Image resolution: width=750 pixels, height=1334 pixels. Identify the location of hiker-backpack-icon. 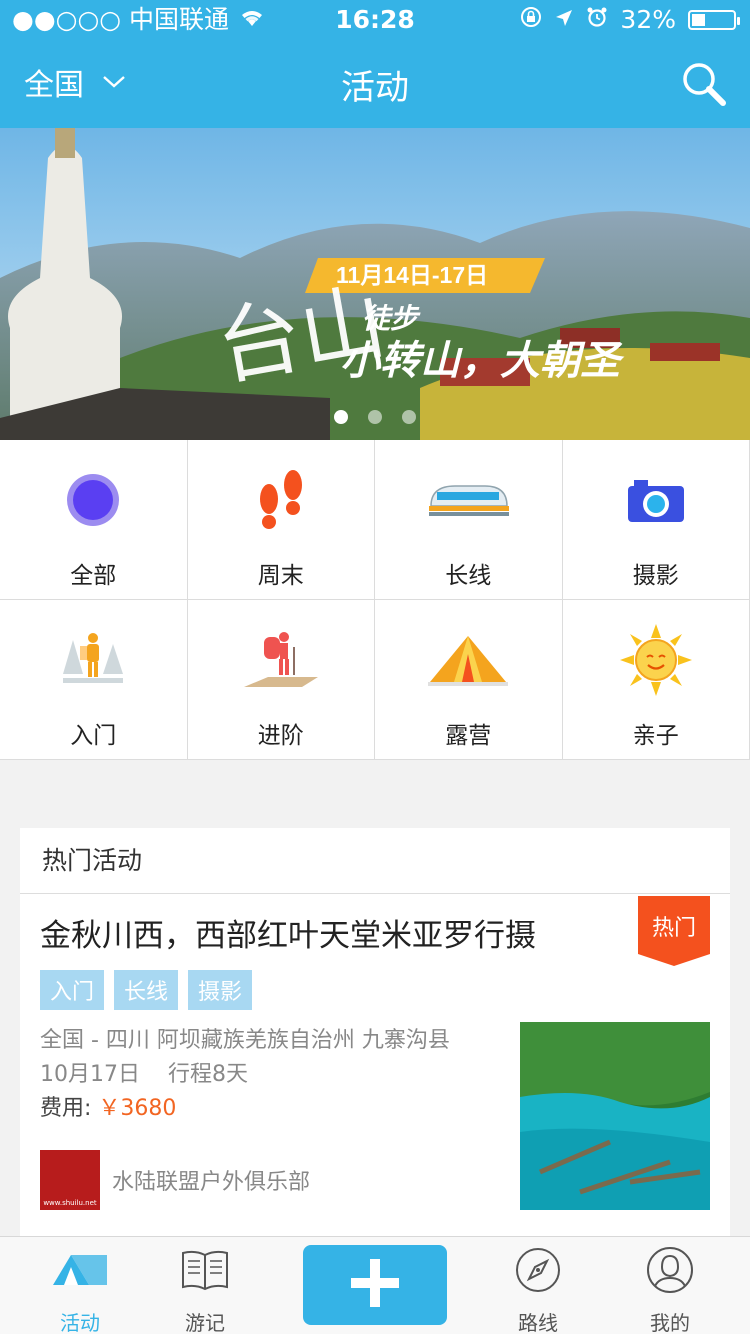
(281, 662).